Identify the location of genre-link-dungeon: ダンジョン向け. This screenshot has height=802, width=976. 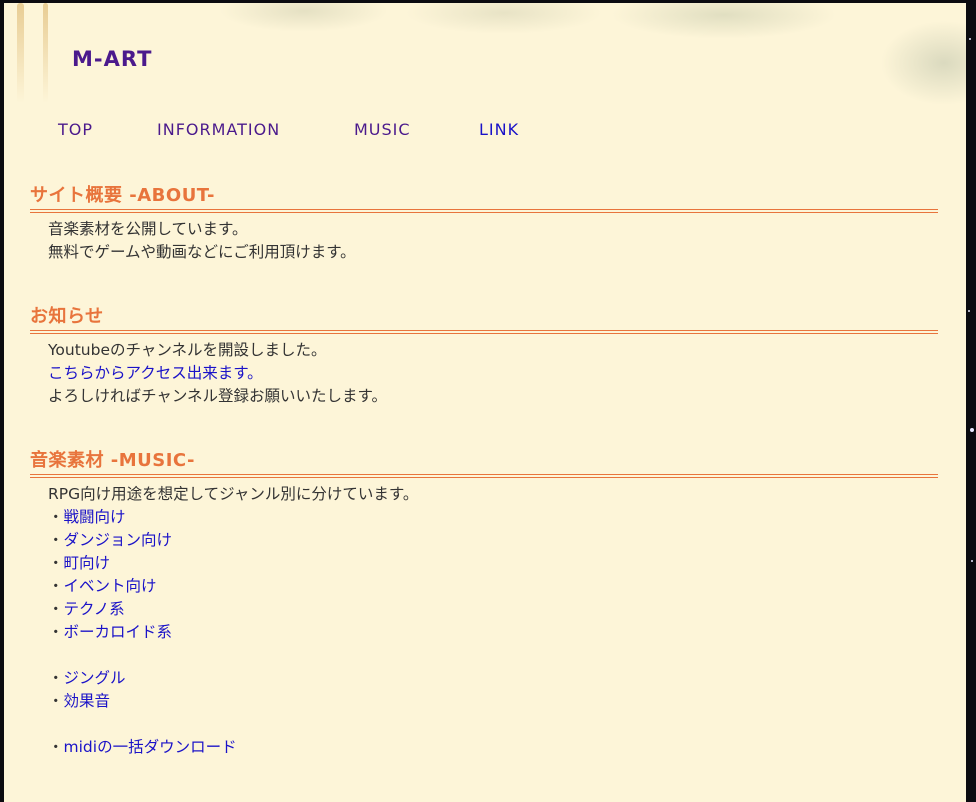
(118, 540).